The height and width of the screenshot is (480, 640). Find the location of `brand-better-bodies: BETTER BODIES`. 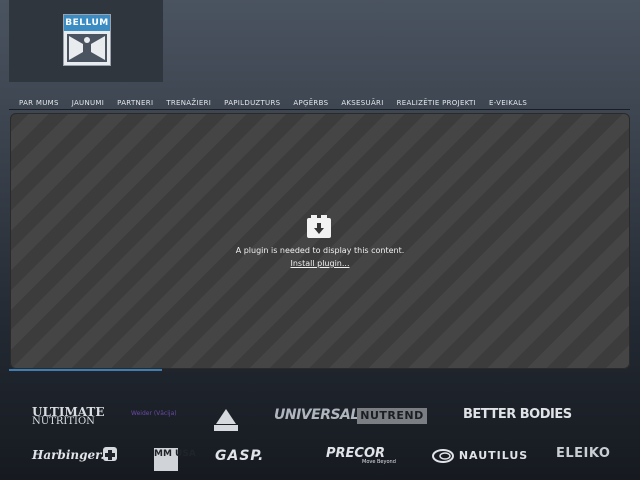

brand-better-bodies: BETTER BODIES is located at coordinates (517, 414).